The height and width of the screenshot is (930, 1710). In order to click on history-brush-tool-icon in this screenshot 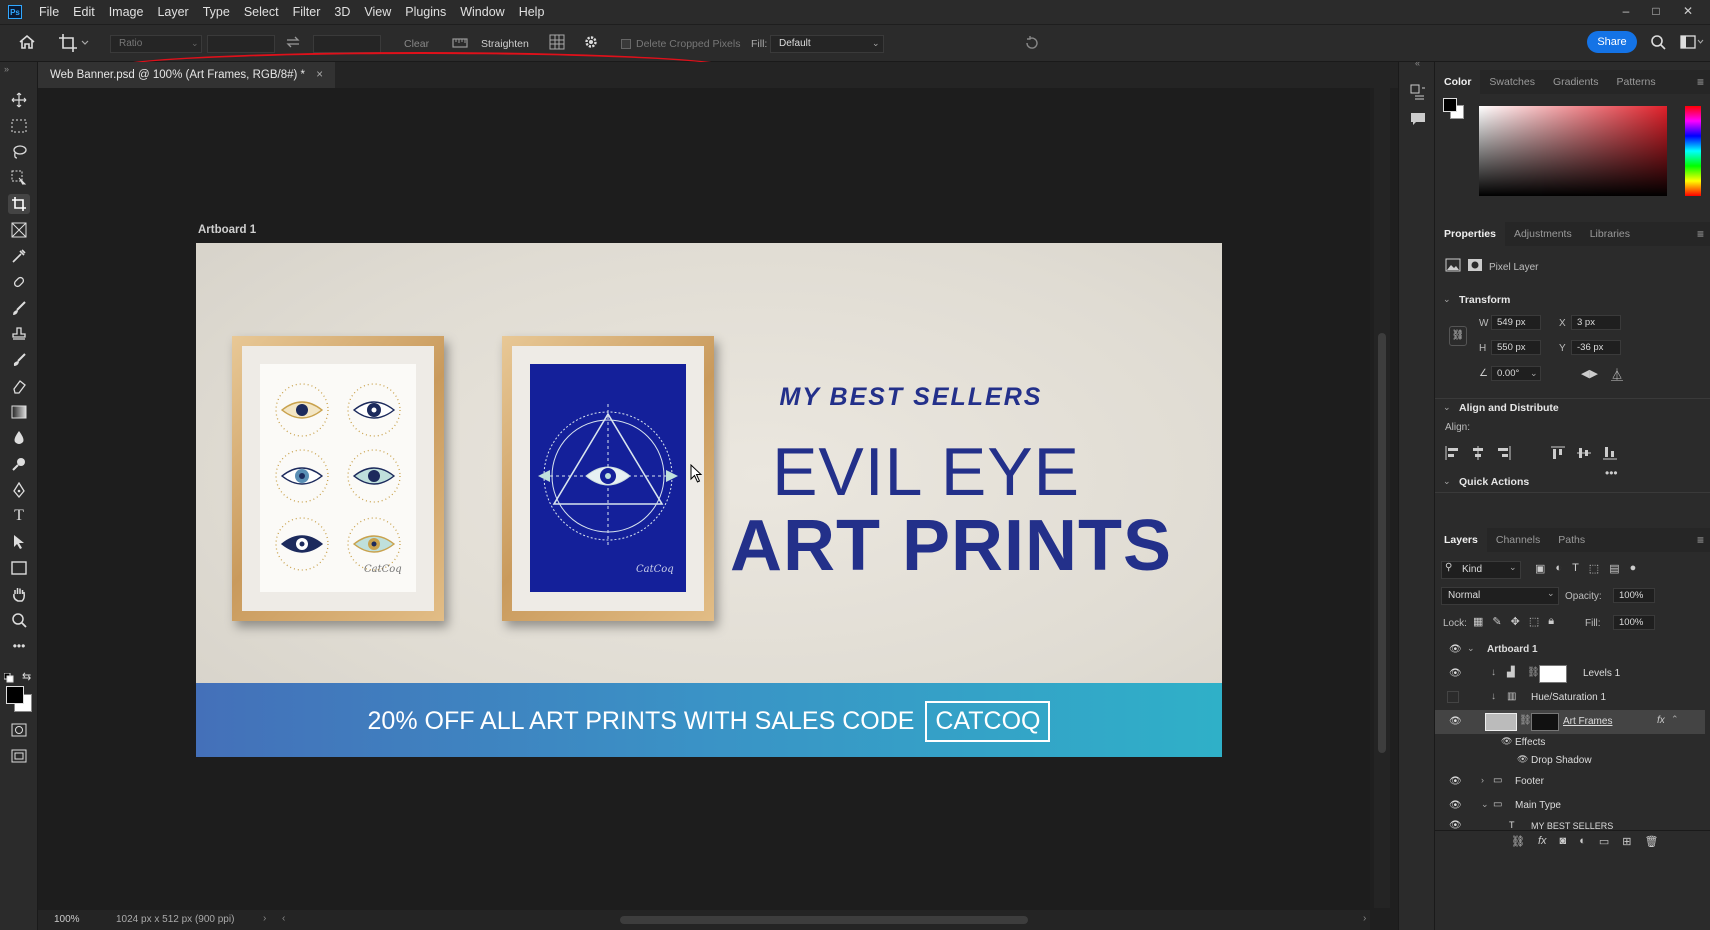, I will do `click(19, 360)`.